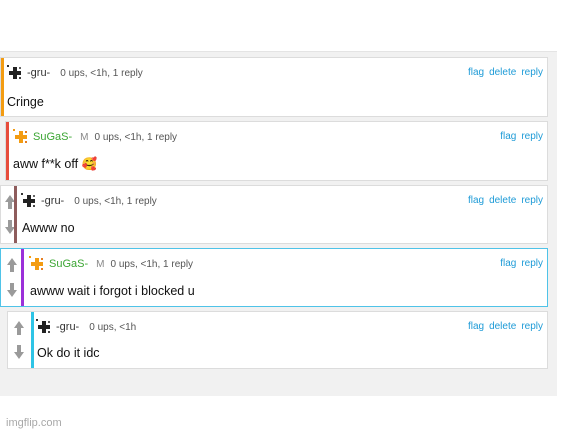 This screenshot has width=577, height=433. Describe the element at coordinates (25, 102) in the screenshot. I see `comment-text: Cringe` at that location.